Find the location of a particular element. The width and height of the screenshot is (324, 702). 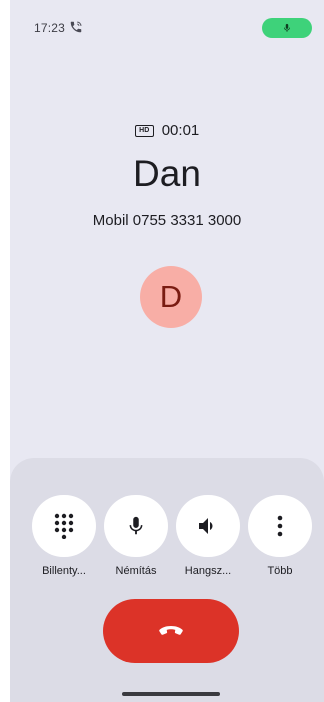

speaker-icon is located at coordinates (206, 526).